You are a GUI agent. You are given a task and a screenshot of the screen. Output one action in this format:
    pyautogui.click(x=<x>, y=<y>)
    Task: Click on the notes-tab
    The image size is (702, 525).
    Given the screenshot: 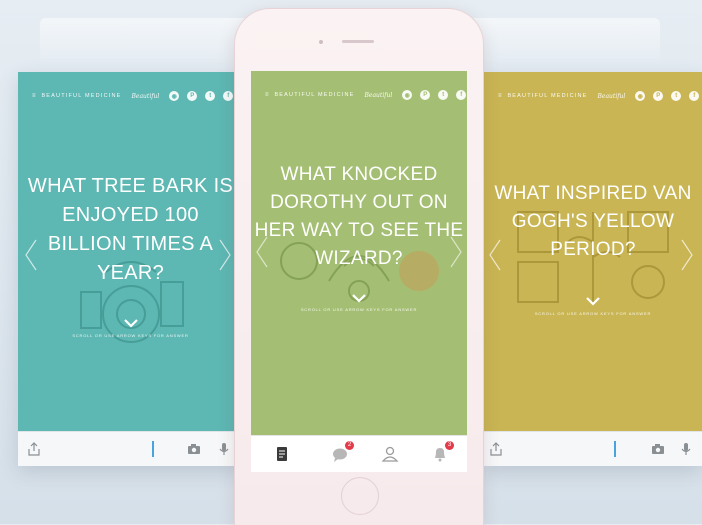 What is the action you would take?
    pyautogui.click(x=282, y=454)
    